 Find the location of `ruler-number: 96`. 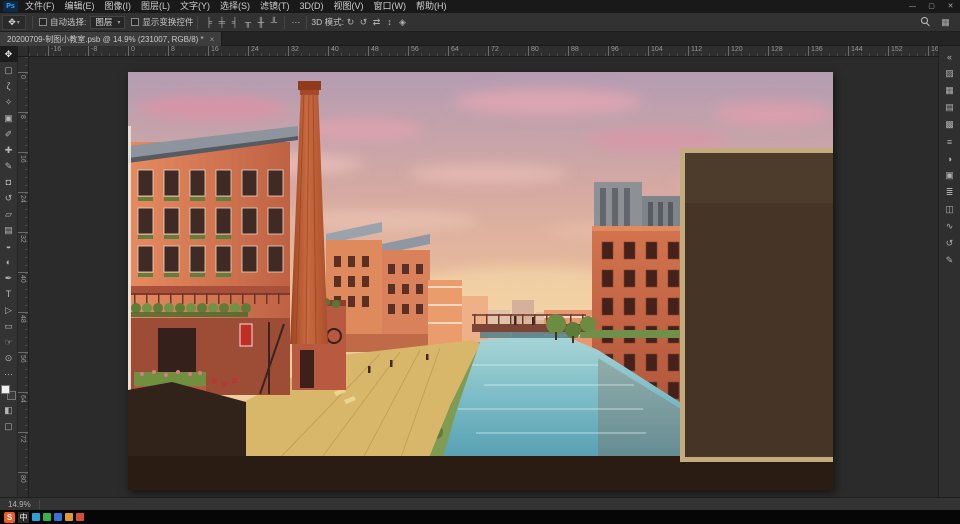

ruler-number: 96 is located at coordinates (628, 51).